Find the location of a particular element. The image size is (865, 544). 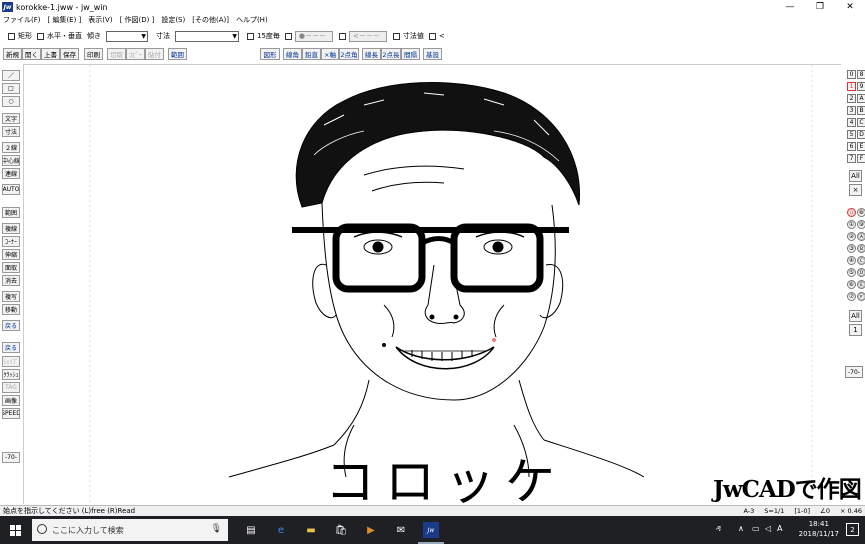

menu-edit: [ 編集(E) ] is located at coordinates (65, 20).